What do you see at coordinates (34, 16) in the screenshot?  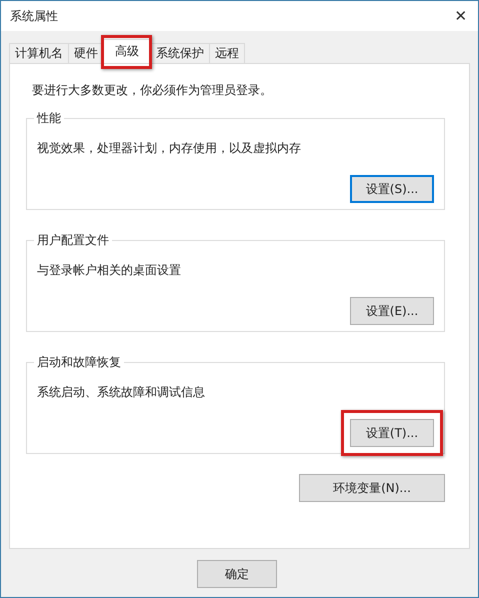 I see `window-title: 系统属性` at bounding box center [34, 16].